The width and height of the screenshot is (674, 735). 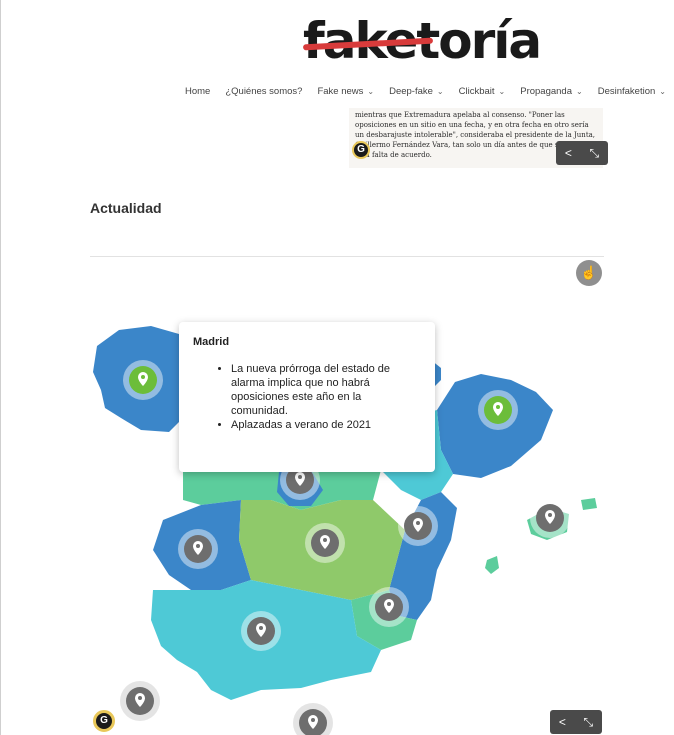 What do you see at coordinates (562, 722) in the screenshot?
I see `share-icon: <` at bounding box center [562, 722].